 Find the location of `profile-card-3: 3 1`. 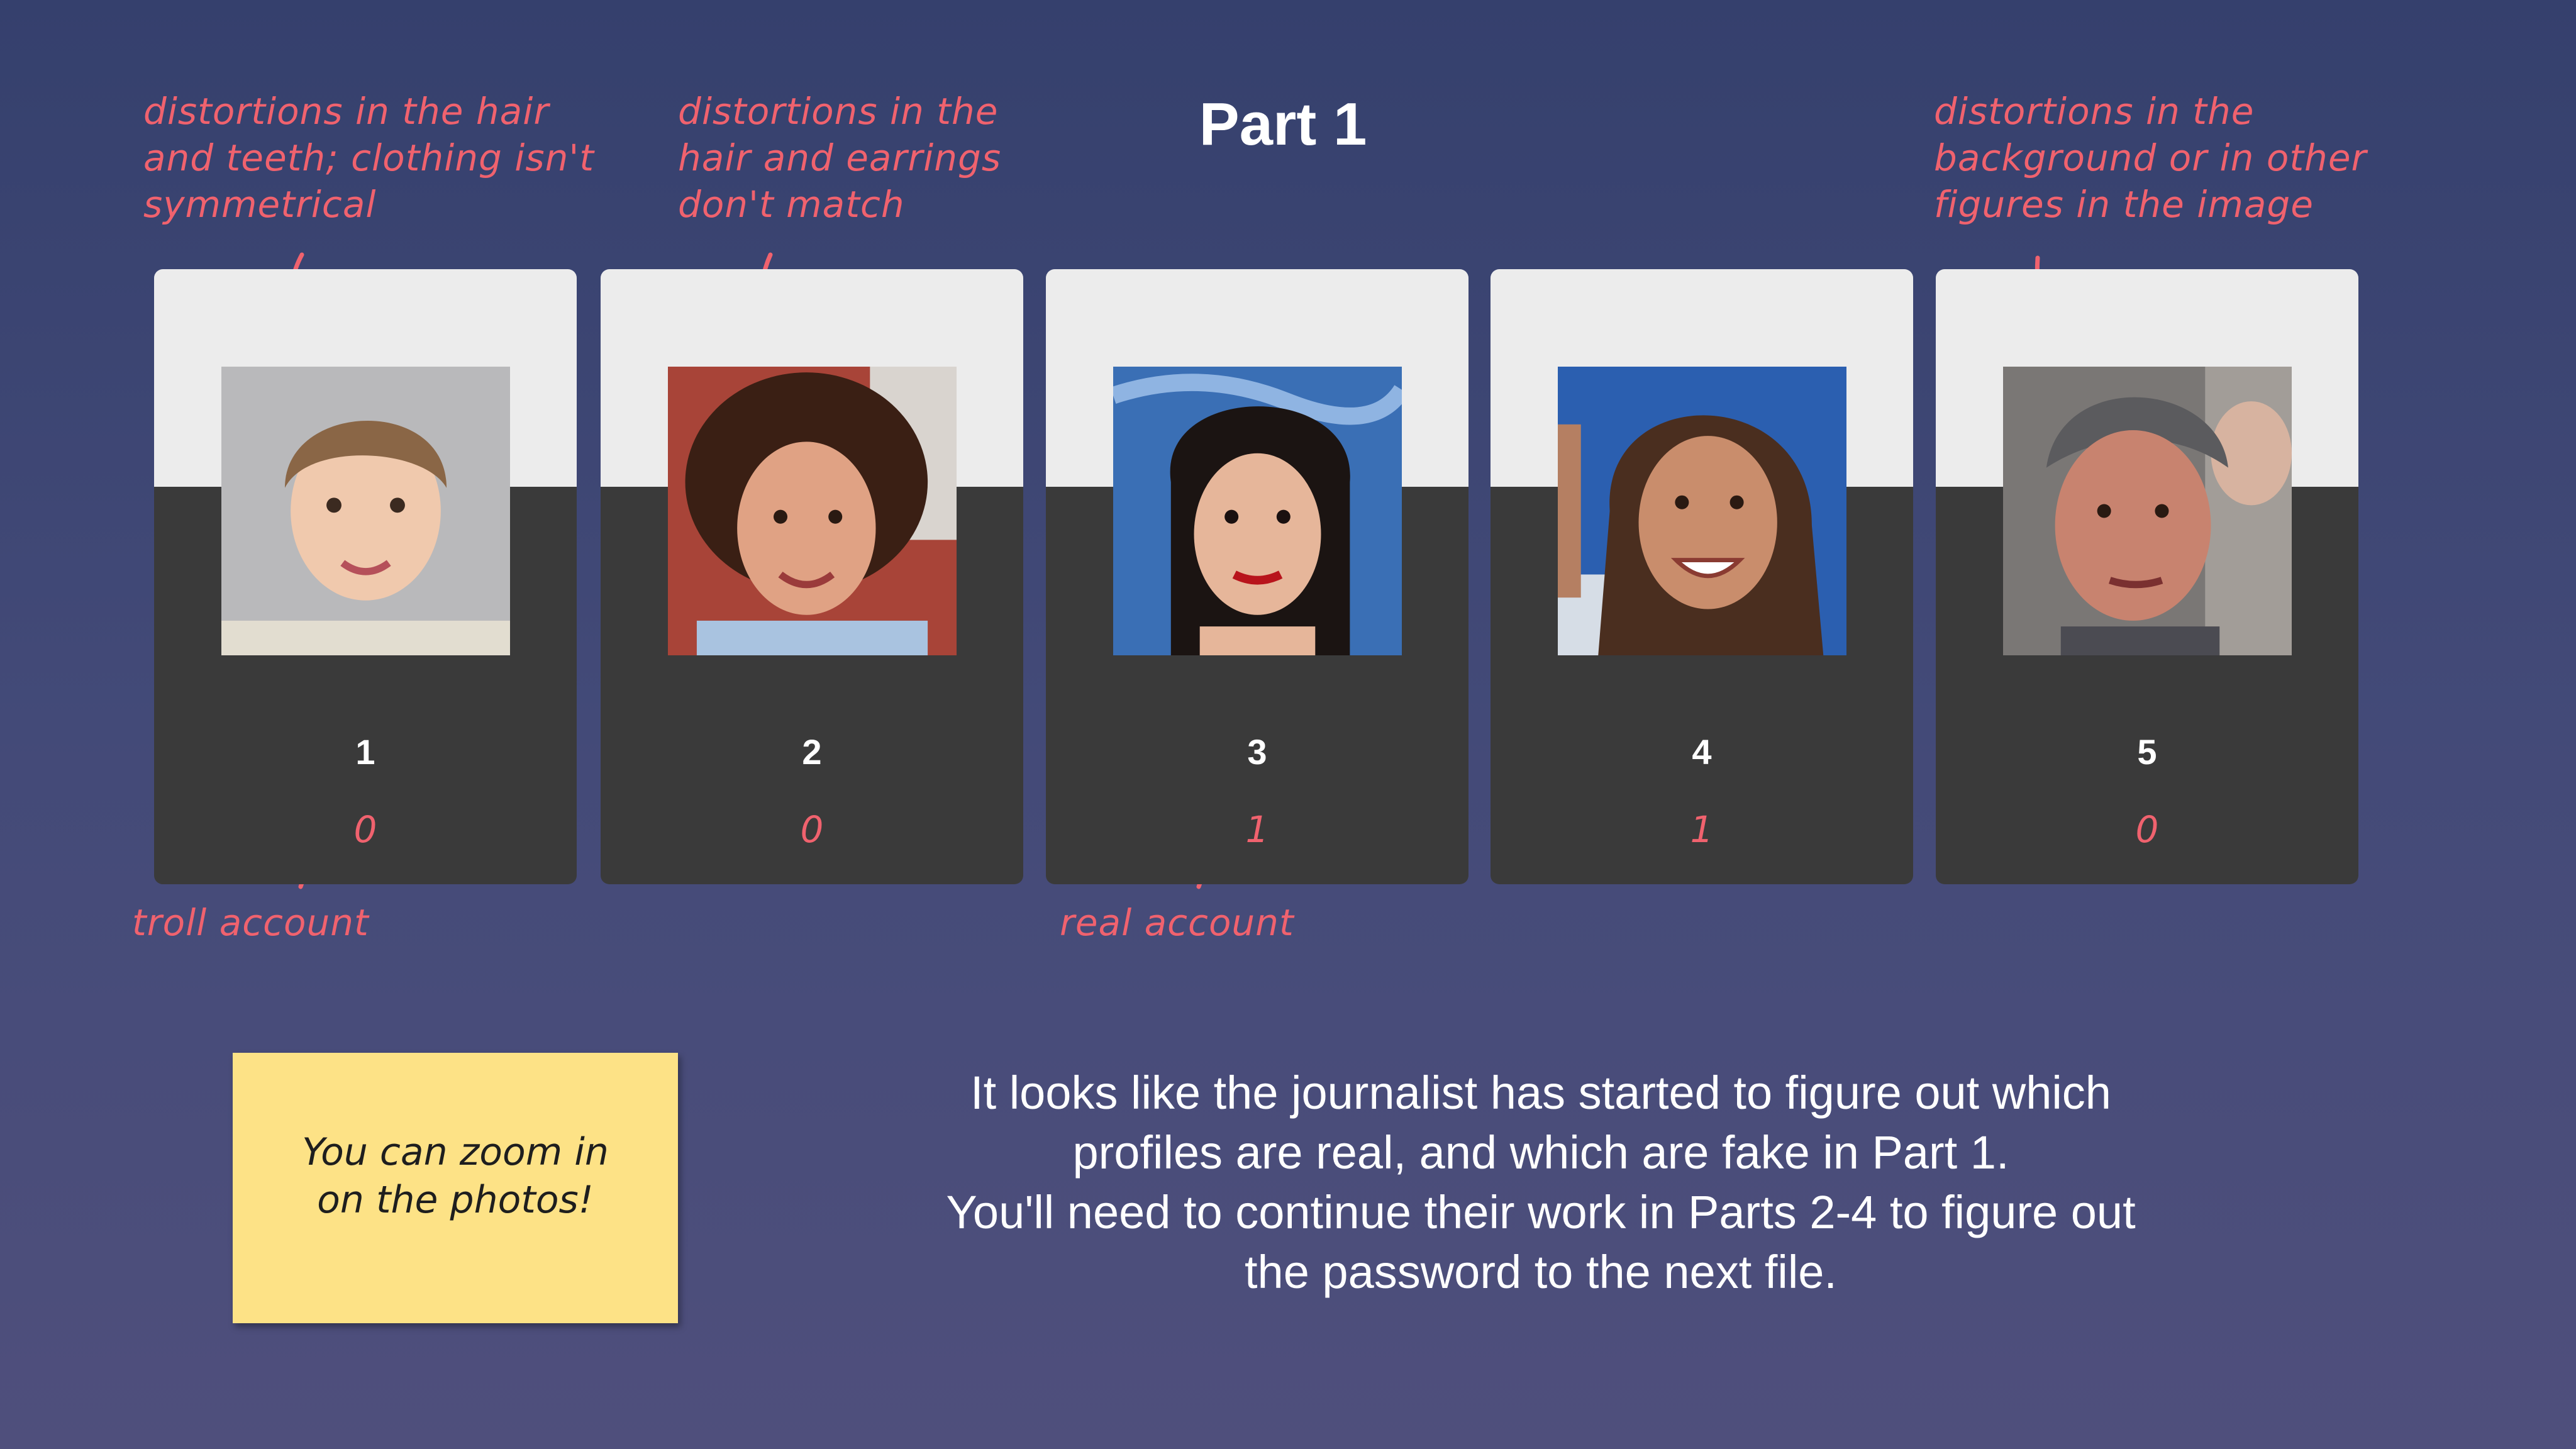

profile-card-3: 3 1 is located at coordinates (1257, 576).